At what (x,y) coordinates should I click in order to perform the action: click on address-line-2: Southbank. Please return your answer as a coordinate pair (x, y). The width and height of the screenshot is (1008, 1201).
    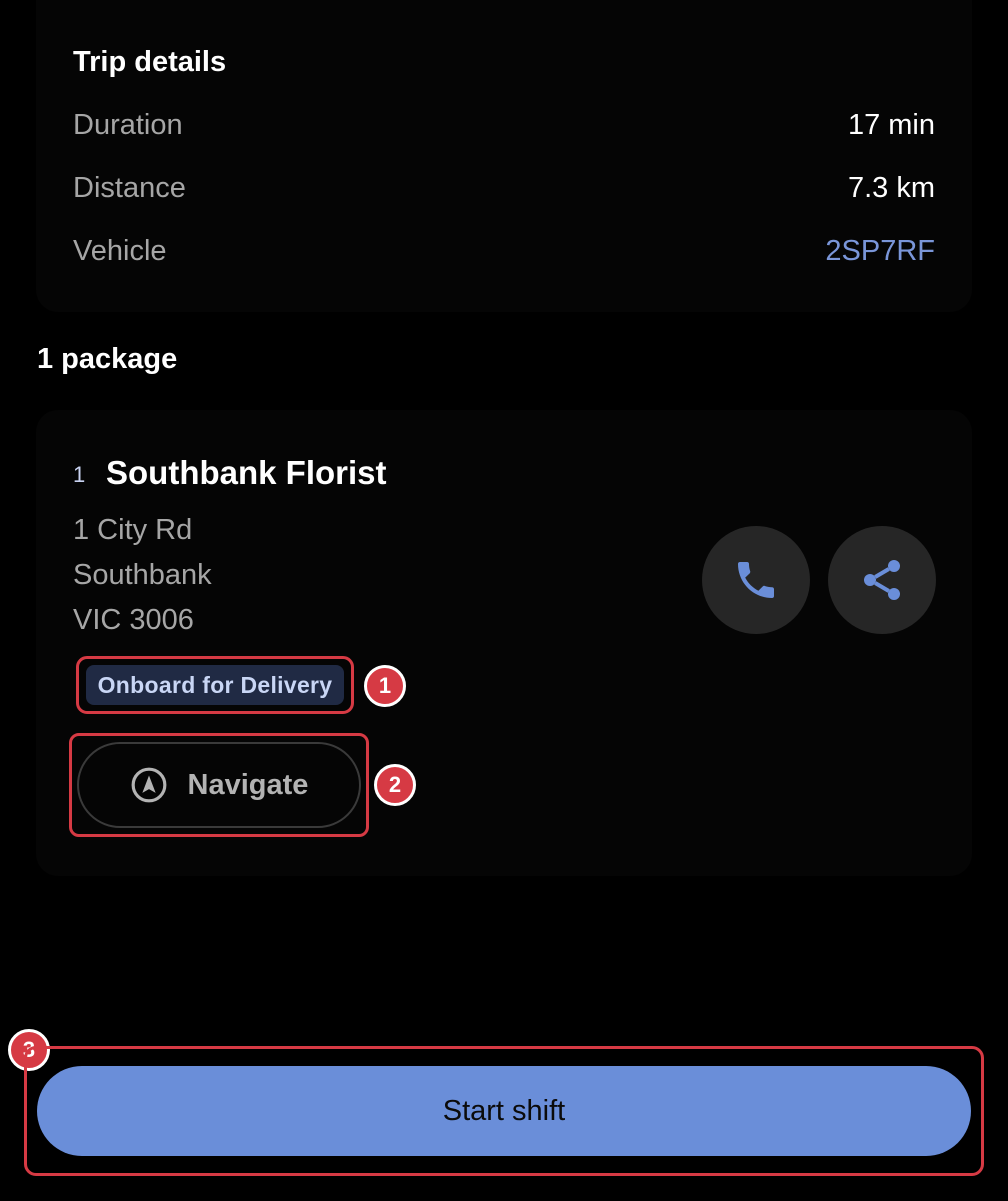
    Looking at the image, I should click on (142, 575).